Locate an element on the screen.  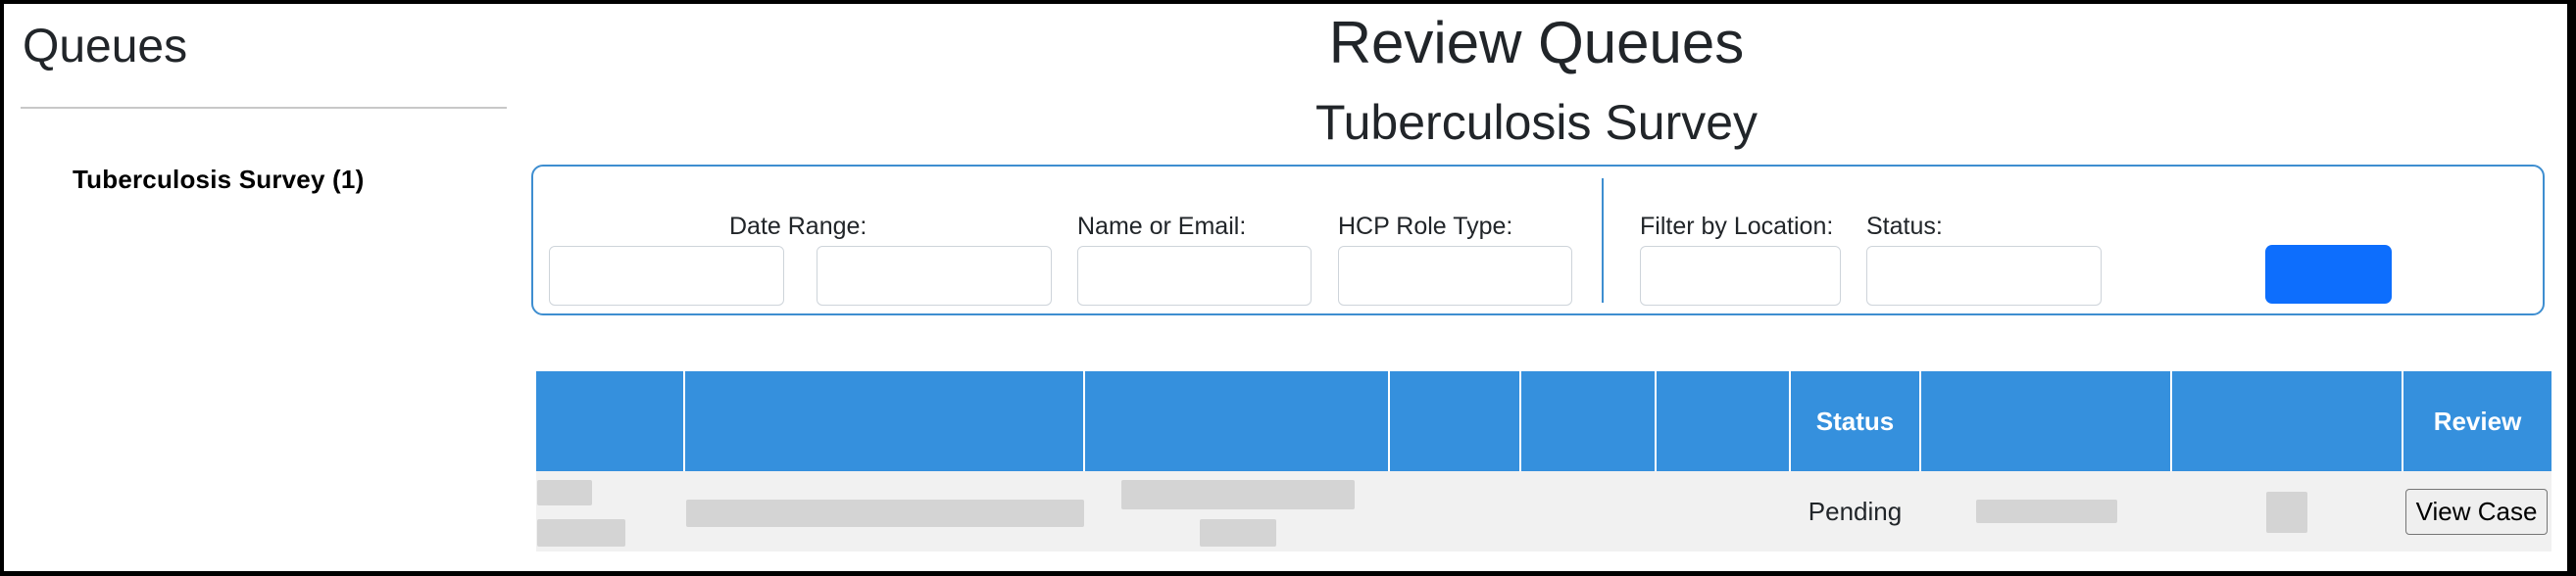
filter-divider is located at coordinates (1603, 240).